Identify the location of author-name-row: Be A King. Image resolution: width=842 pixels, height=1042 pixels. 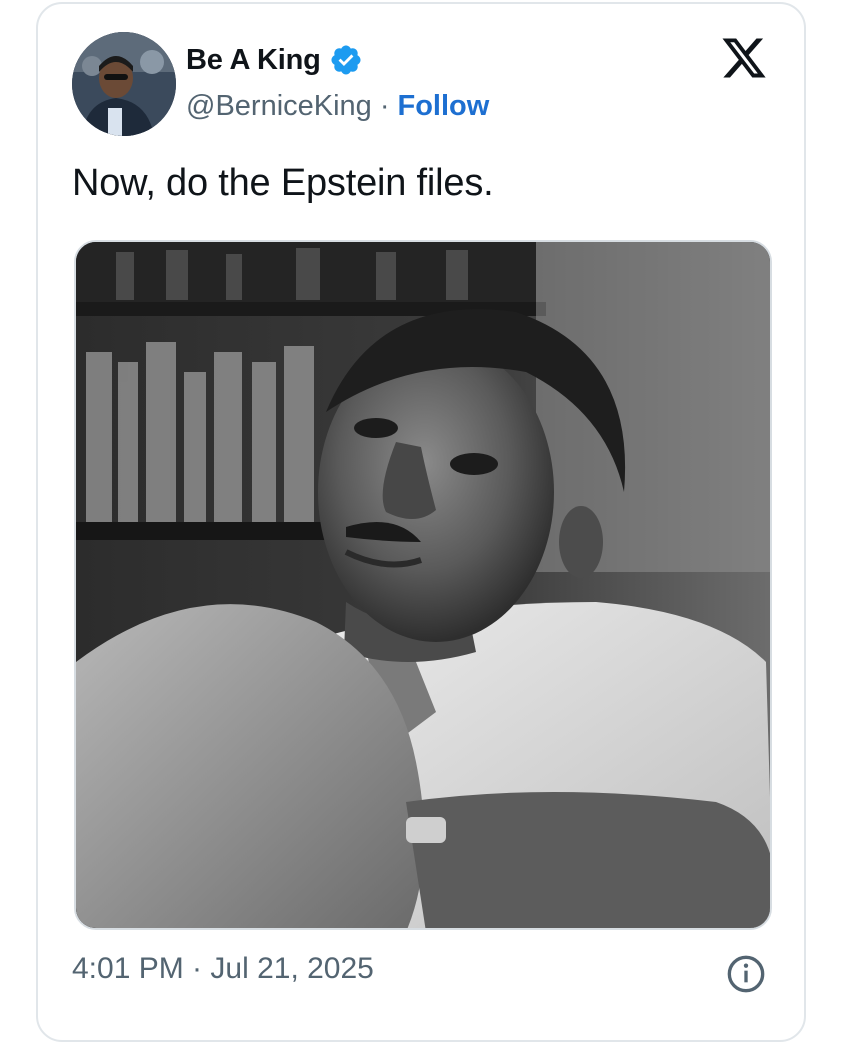
(274, 60).